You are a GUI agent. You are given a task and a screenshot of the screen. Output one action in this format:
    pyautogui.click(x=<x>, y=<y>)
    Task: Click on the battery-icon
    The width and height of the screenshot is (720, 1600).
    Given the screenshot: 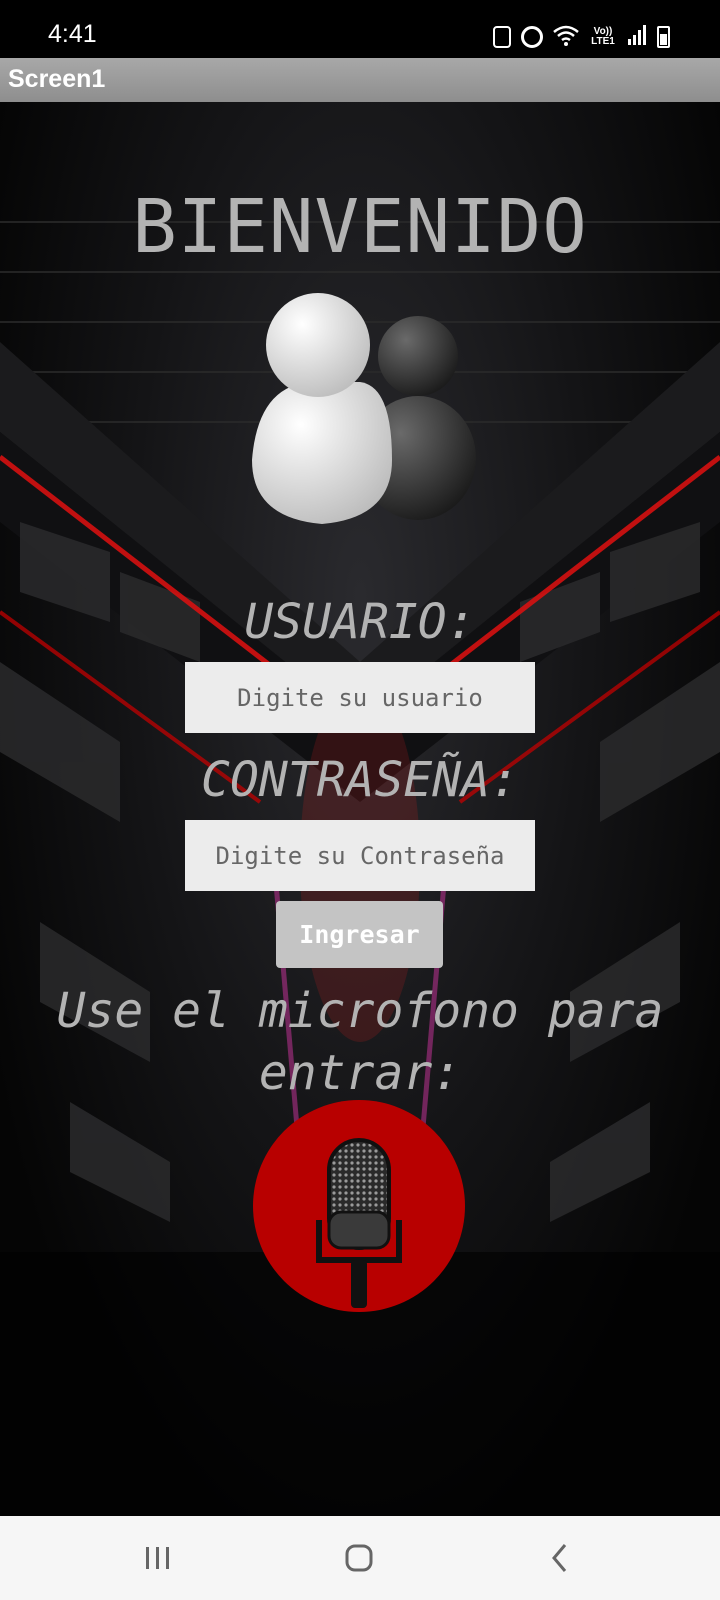 What is the action you would take?
    pyautogui.click(x=663, y=37)
    